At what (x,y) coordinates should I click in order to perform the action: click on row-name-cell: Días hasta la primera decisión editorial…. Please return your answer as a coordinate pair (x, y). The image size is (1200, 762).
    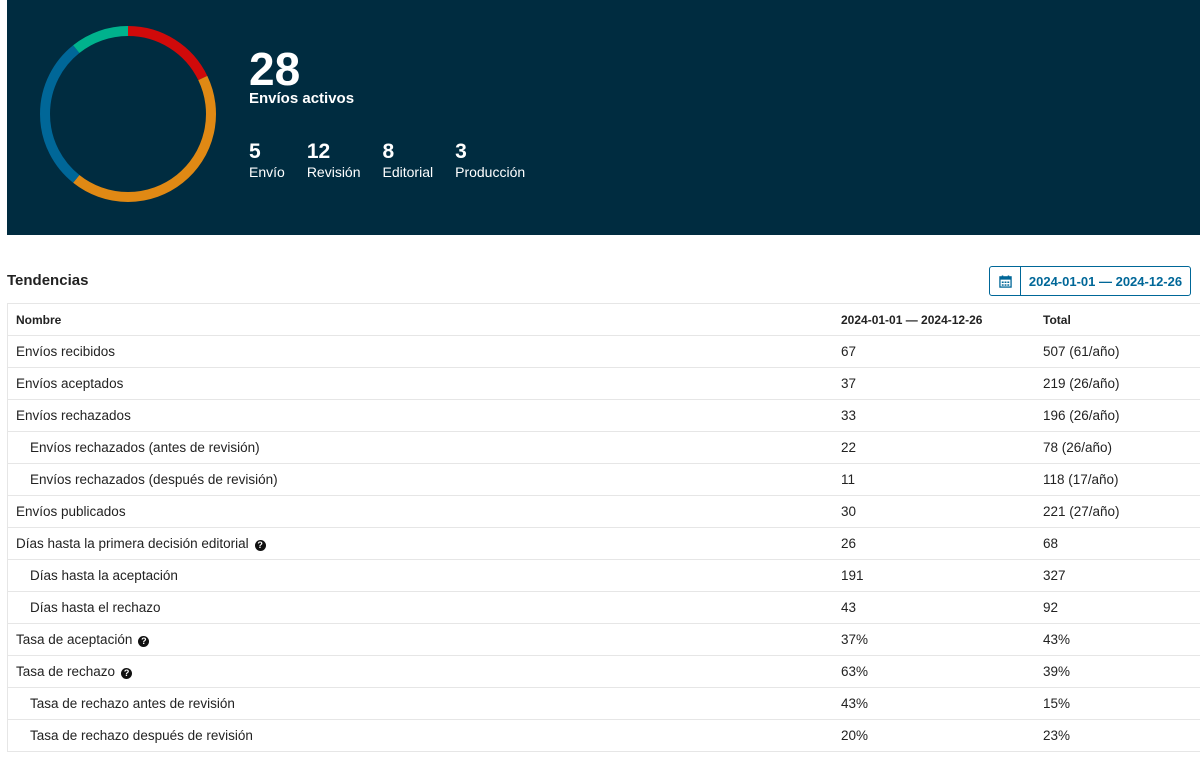
    Looking at the image, I should click on (420, 543).